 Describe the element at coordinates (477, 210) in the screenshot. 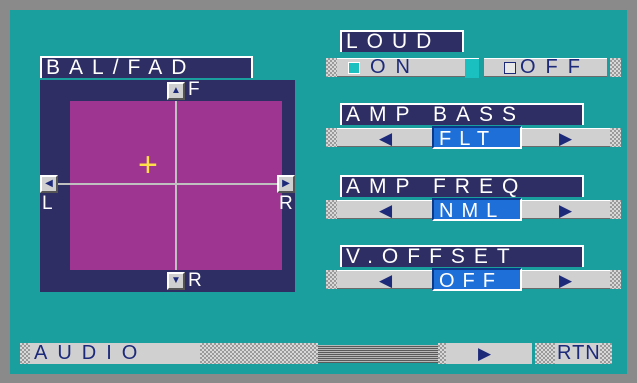

I see `amp-freq-value: NML` at that location.